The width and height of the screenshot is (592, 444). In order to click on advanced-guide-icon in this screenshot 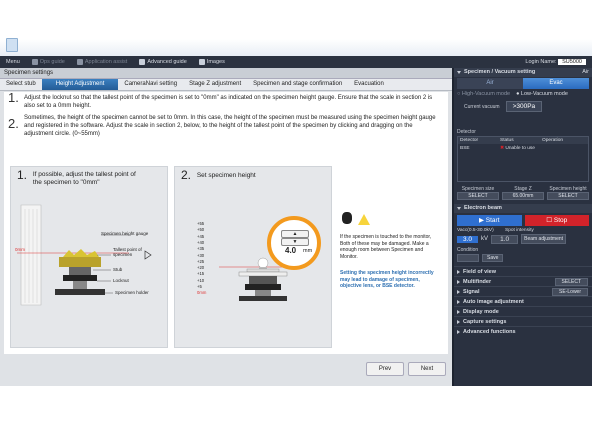, I will do `click(142, 62)`.